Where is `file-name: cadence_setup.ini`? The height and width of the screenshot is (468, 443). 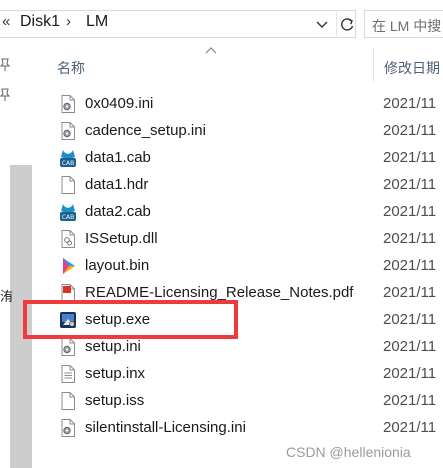
file-name: cadence_setup.ini is located at coordinates (145, 130).